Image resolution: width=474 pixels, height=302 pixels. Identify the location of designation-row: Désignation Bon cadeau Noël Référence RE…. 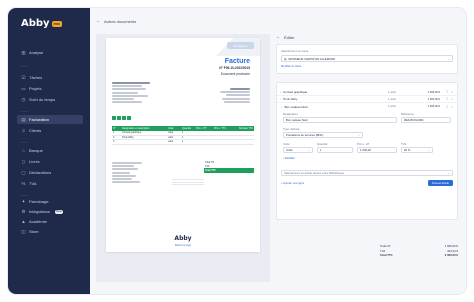
(367, 116).